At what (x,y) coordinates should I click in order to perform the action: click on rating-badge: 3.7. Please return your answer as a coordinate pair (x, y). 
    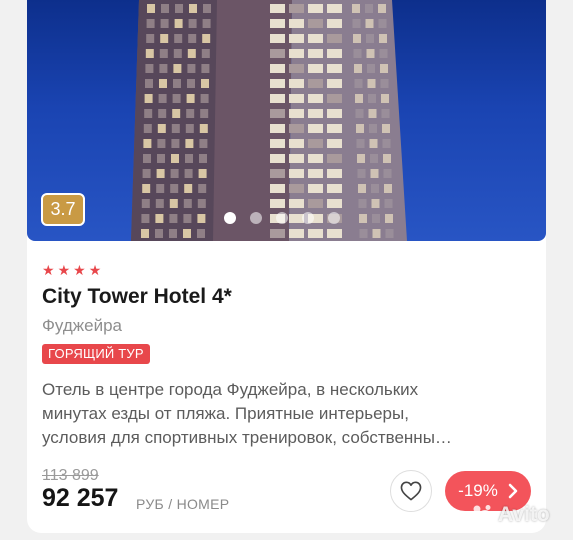
    Looking at the image, I should click on (63, 209).